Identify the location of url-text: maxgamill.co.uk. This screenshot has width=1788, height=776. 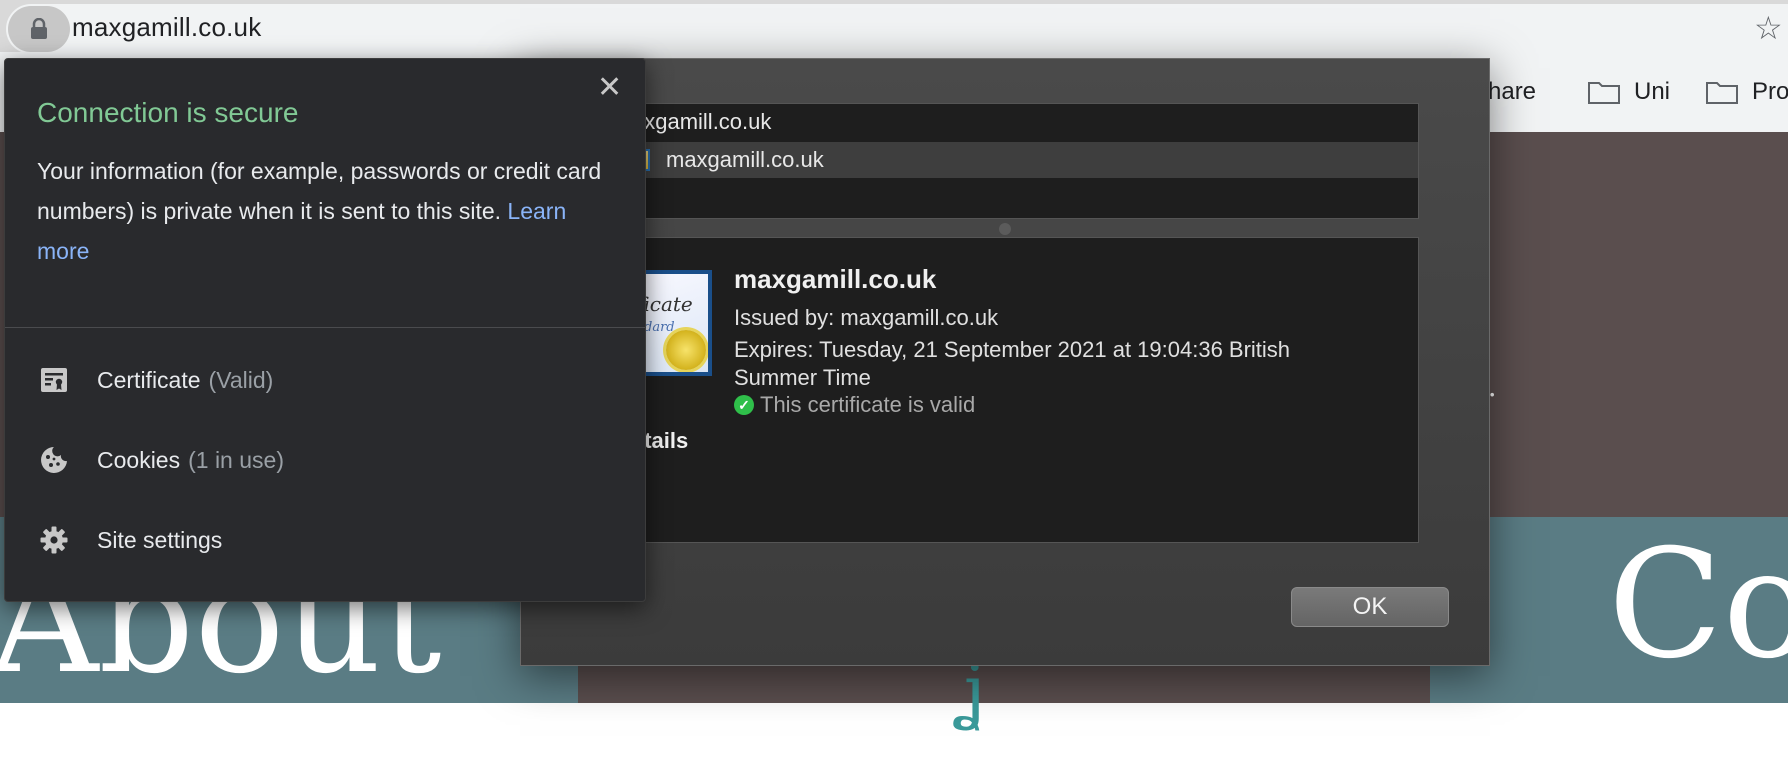
(166, 27).